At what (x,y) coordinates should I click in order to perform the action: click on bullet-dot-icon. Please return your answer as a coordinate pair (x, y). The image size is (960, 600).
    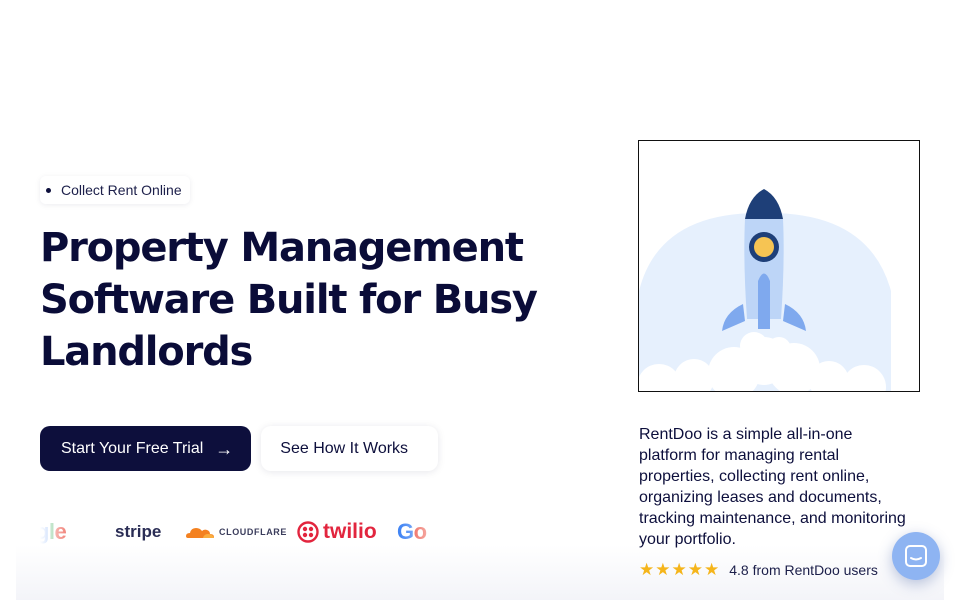
    Looking at the image, I should click on (48, 190).